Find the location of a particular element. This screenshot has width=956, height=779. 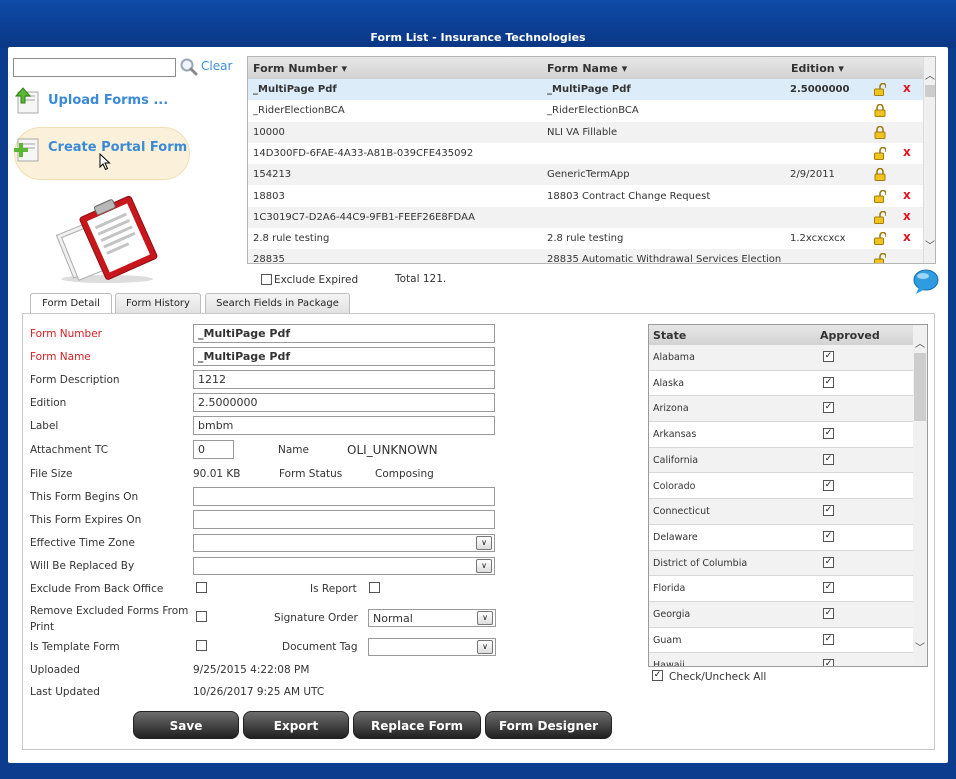

add-form-icon is located at coordinates (27, 149).